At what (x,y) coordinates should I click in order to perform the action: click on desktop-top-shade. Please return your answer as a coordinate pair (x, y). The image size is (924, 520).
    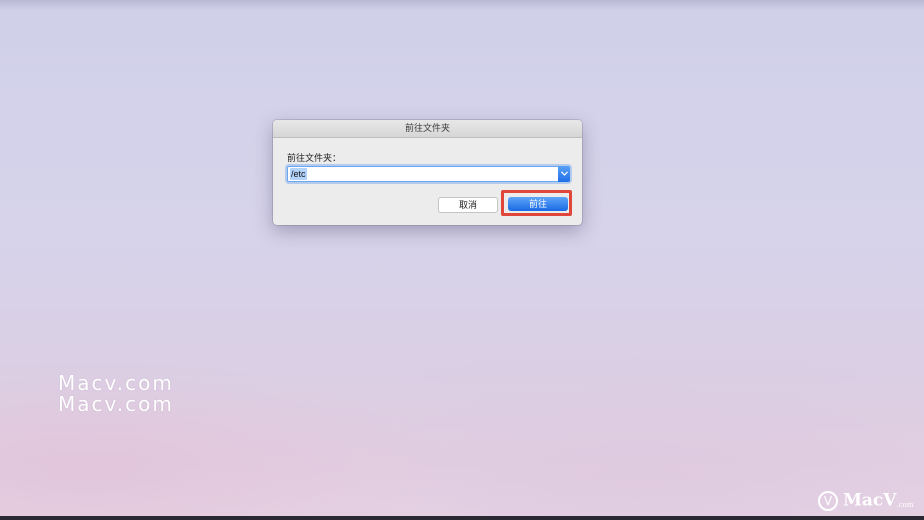
    Looking at the image, I should click on (462, 5).